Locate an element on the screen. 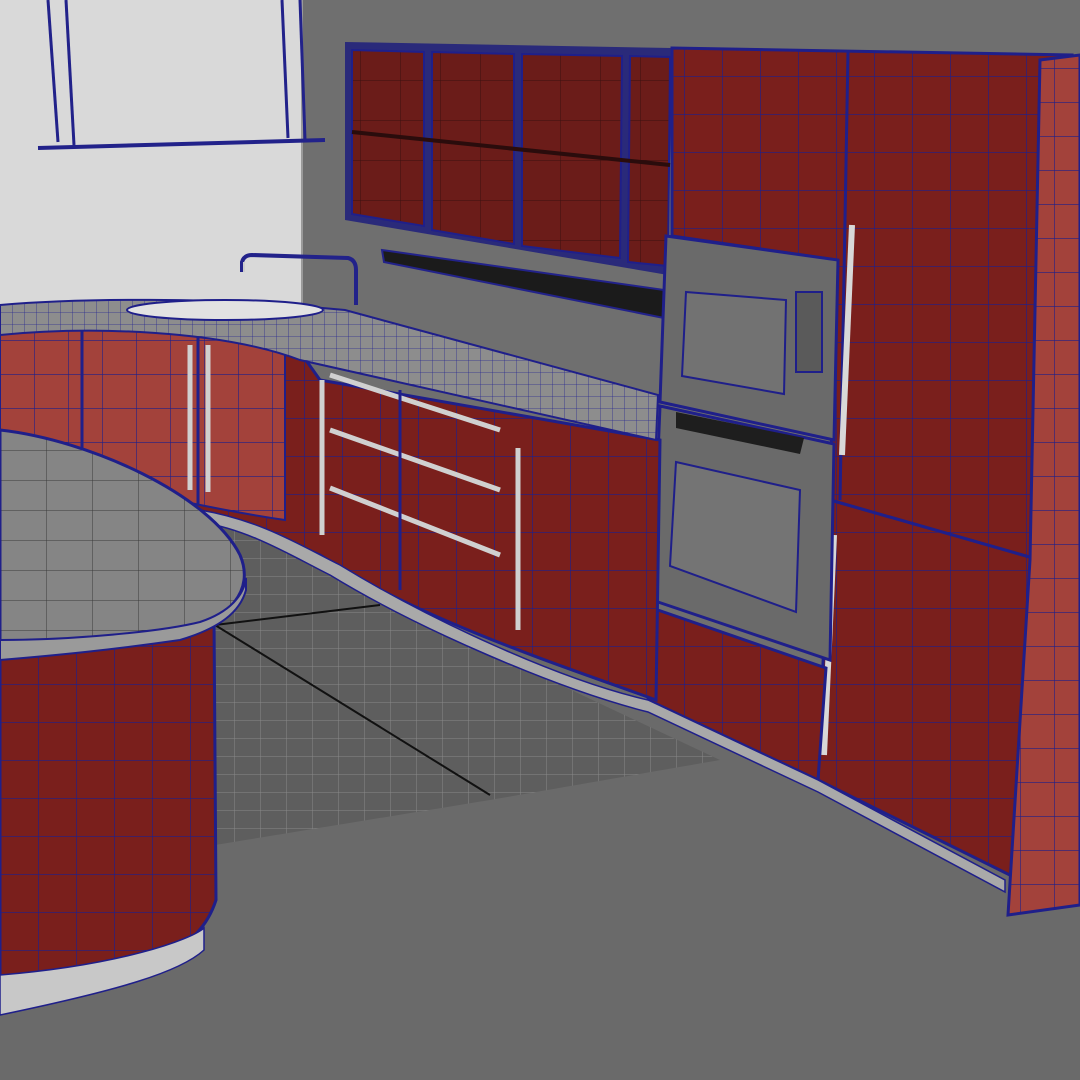 The height and width of the screenshot is (1080, 1080). sink is located at coordinates (225, 310).